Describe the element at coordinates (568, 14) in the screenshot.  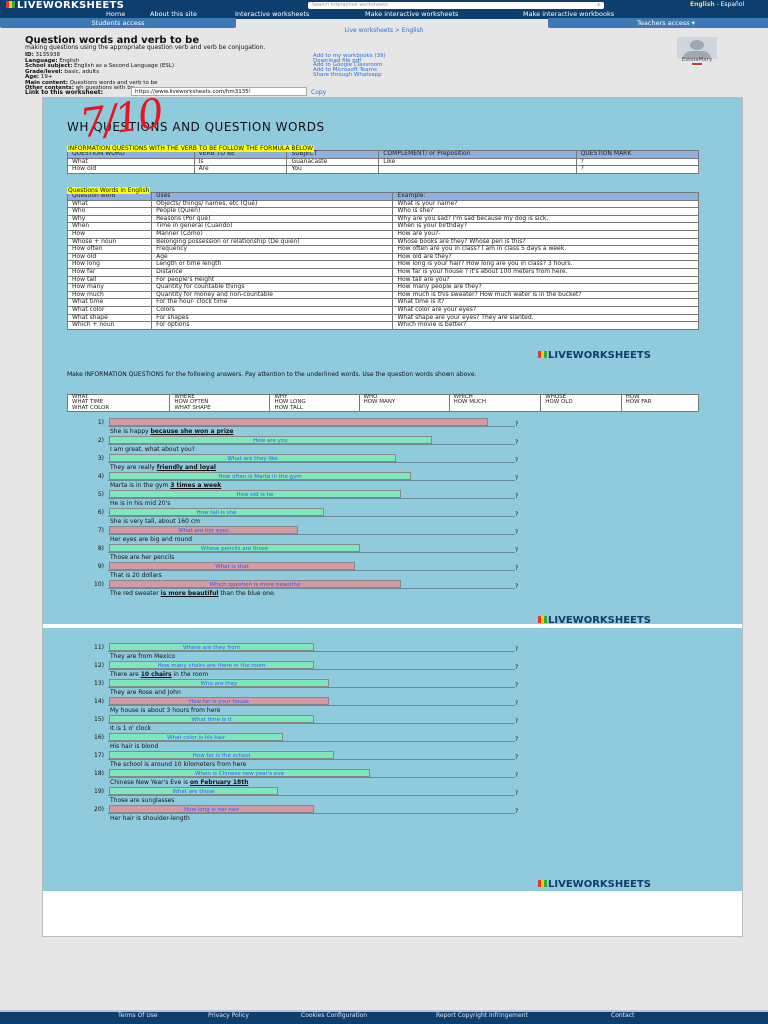
I see `nav-make-workbooks: Make interactive workbooks` at that location.